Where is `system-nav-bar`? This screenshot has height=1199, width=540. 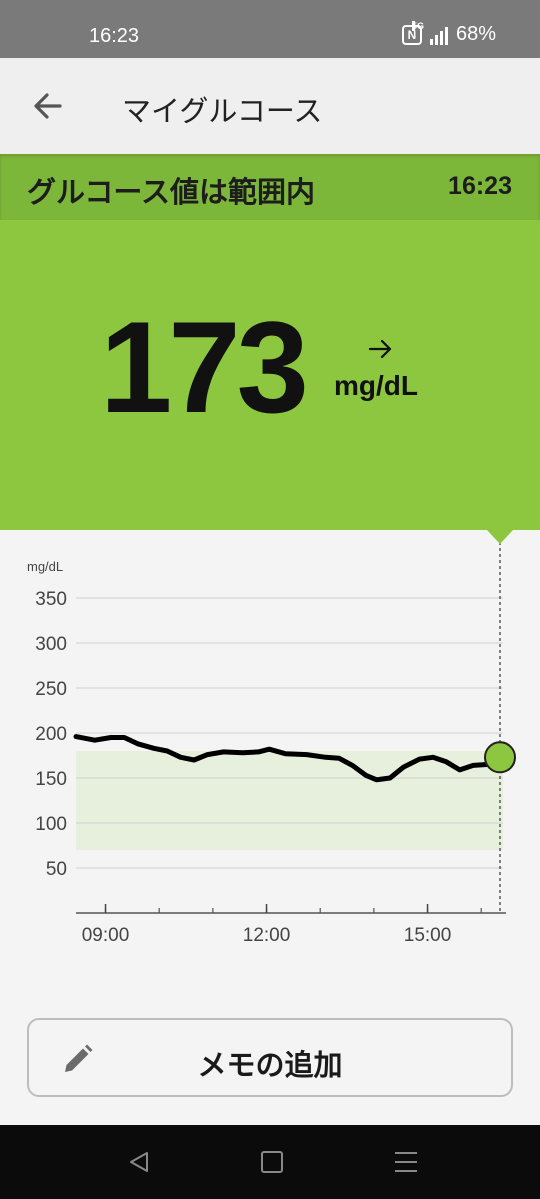 system-nav-bar is located at coordinates (270, 1162).